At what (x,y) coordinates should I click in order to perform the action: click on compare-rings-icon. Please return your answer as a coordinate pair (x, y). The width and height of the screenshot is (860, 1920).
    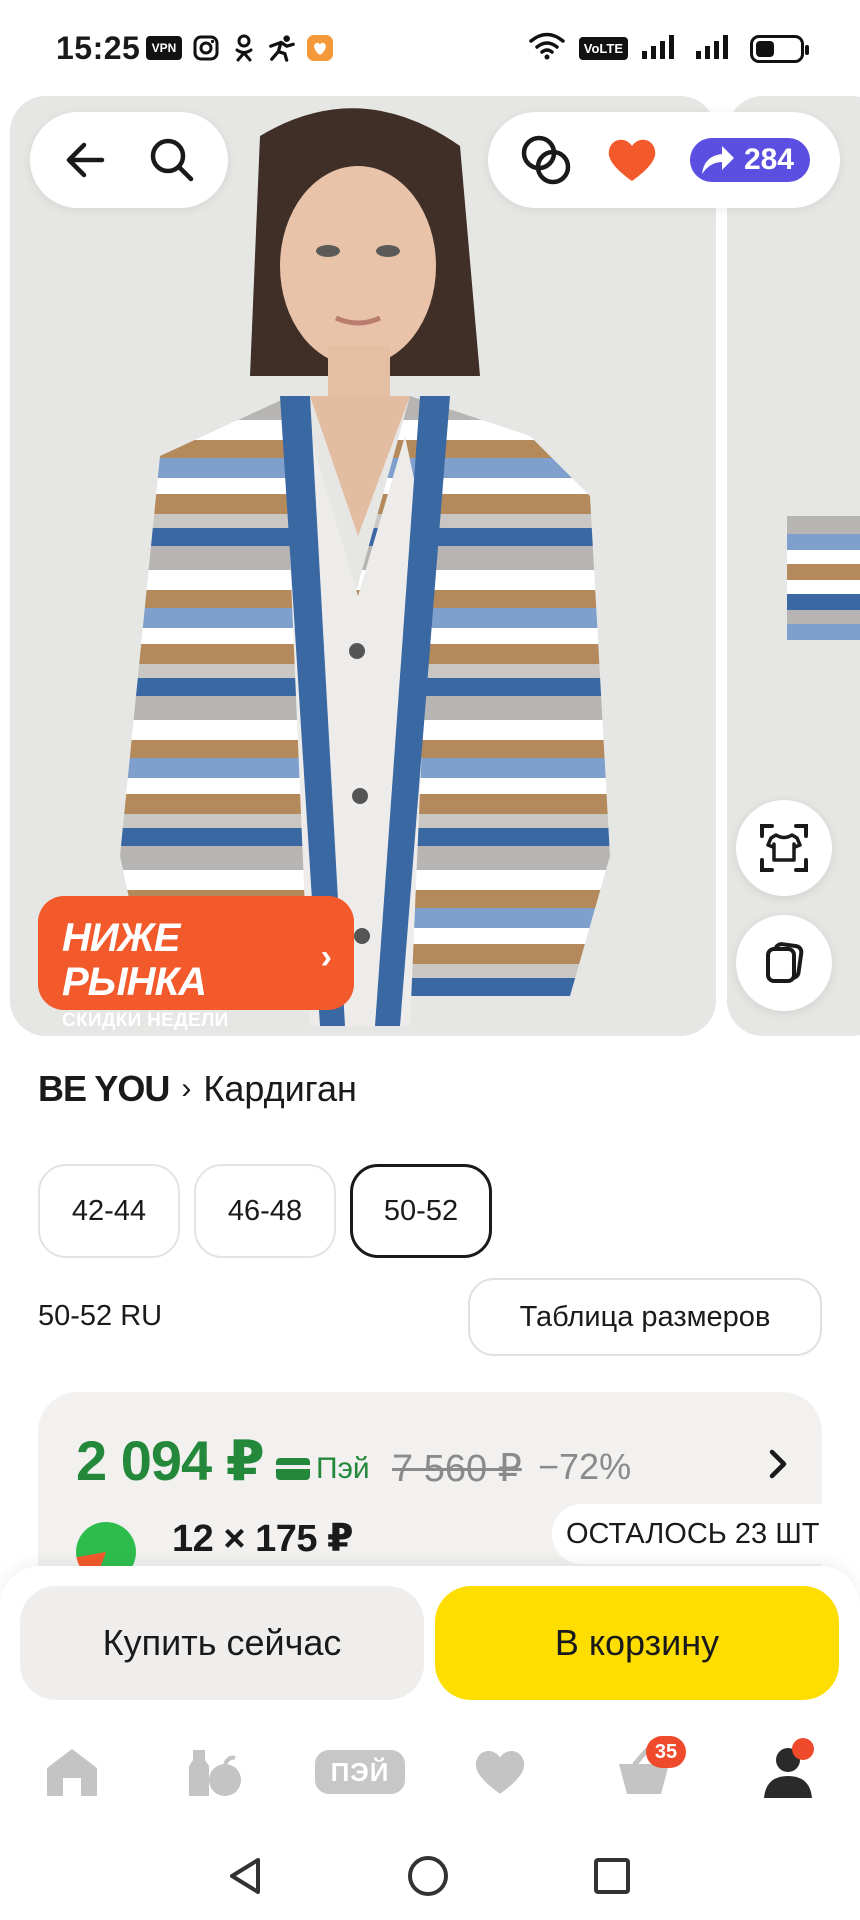
    Looking at the image, I should click on (546, 160).